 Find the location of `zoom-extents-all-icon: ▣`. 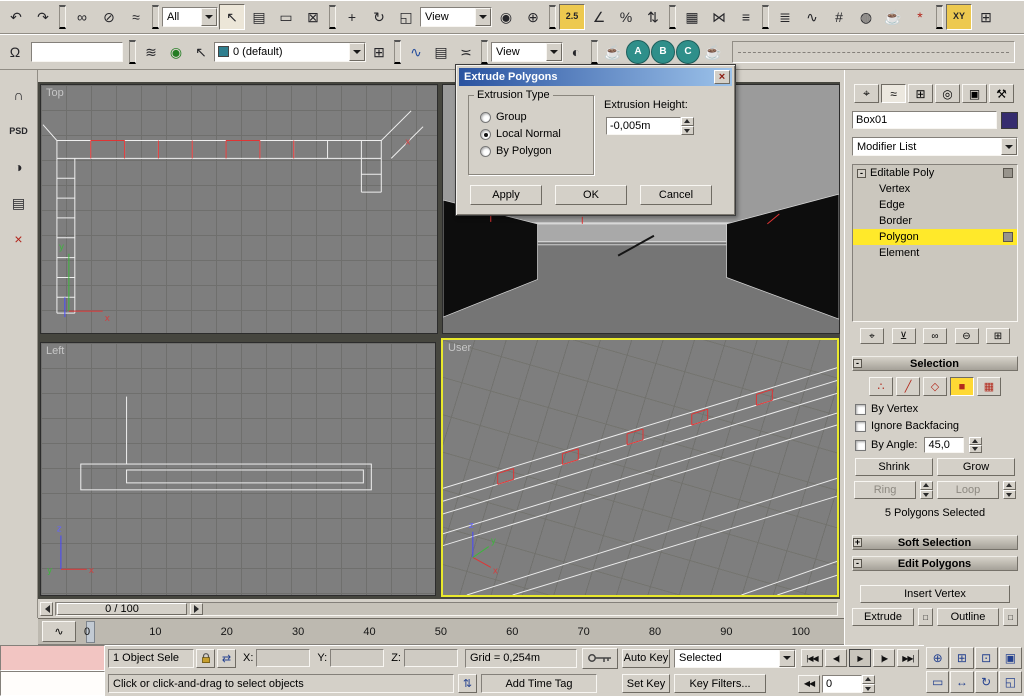

zoom-extents-all-icon: ▣ is located at coordinates (1010, 658).